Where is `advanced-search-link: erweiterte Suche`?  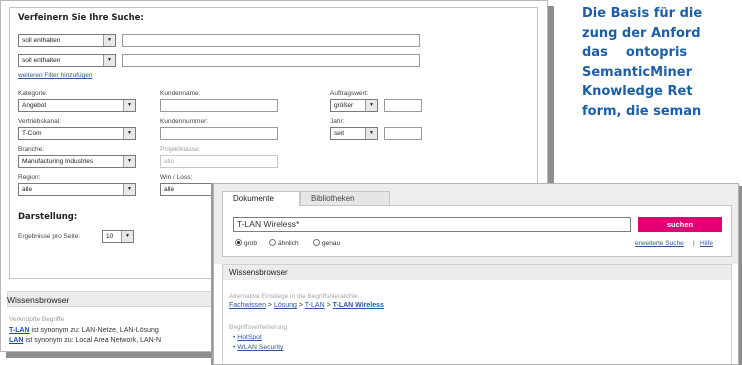 advanced-search-link: erweiterte Suche is located at coordinates (659, 243).